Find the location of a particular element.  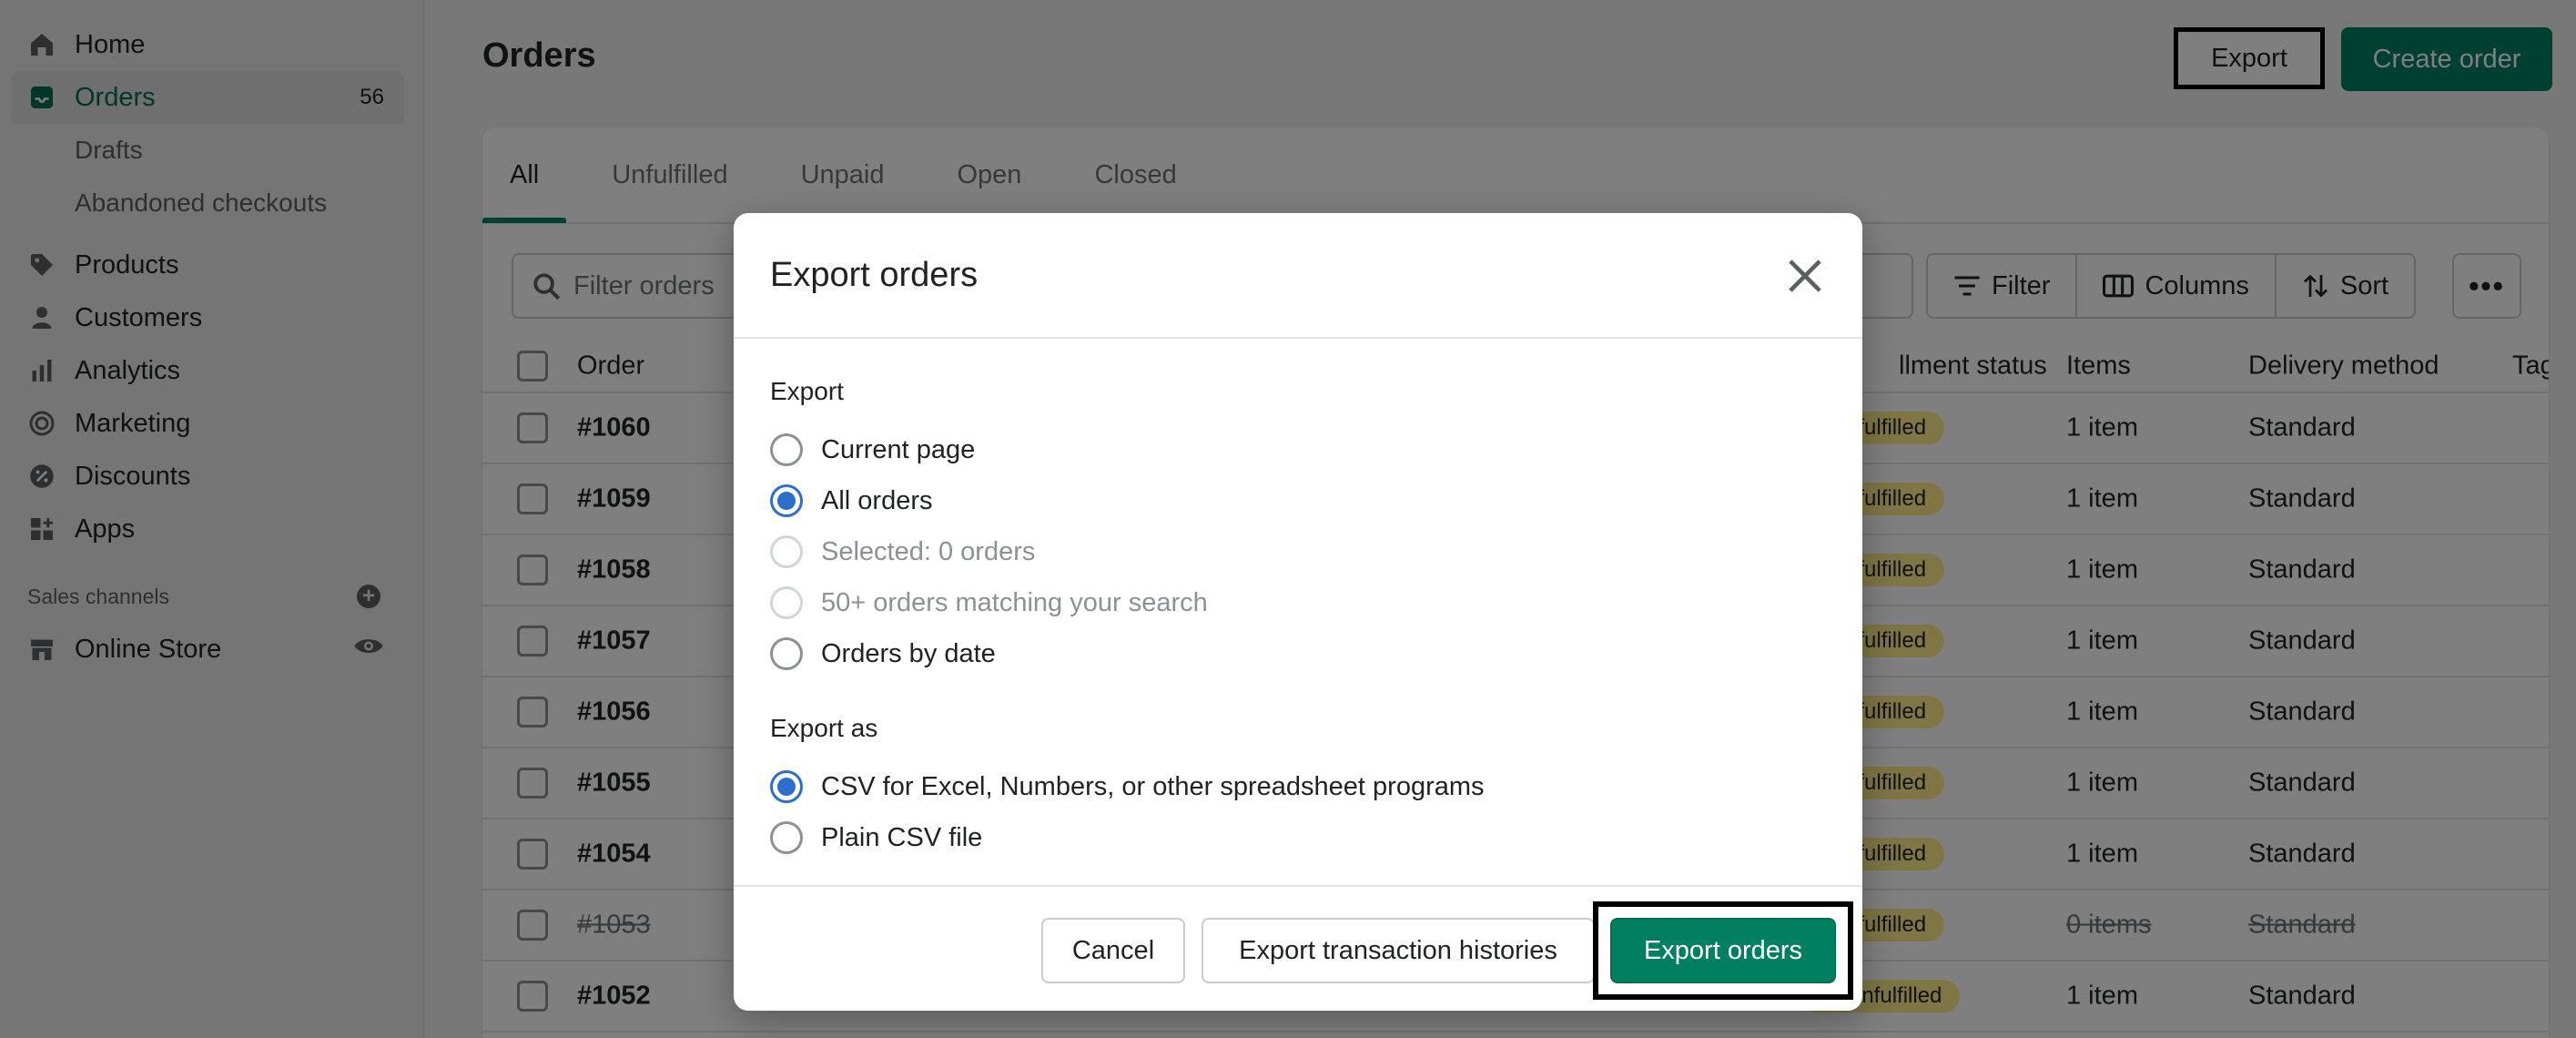

radio-plain-csv: Plain CSV file is located at coordinates (1298, 838).